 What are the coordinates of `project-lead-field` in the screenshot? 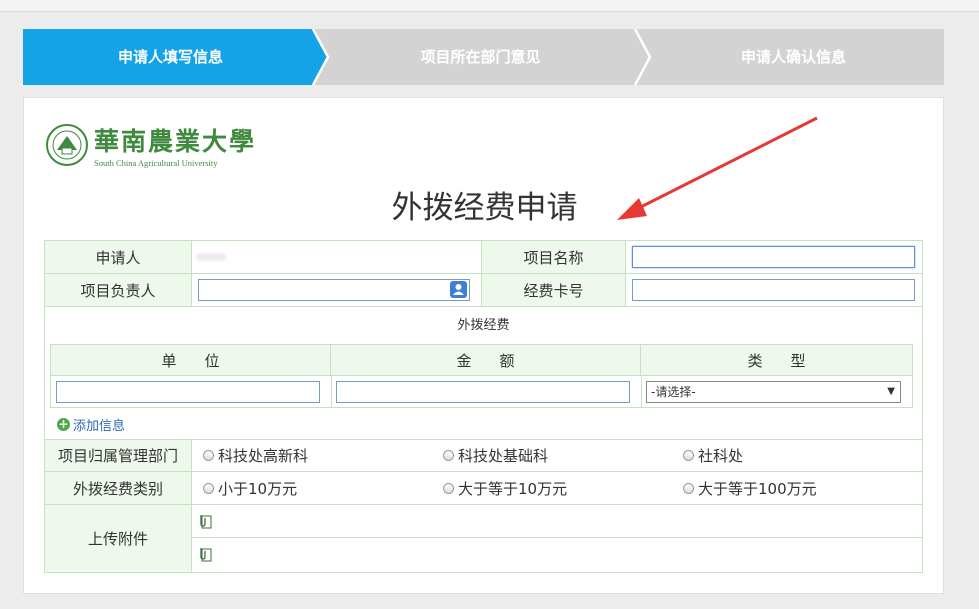 It's located at (334, 290).